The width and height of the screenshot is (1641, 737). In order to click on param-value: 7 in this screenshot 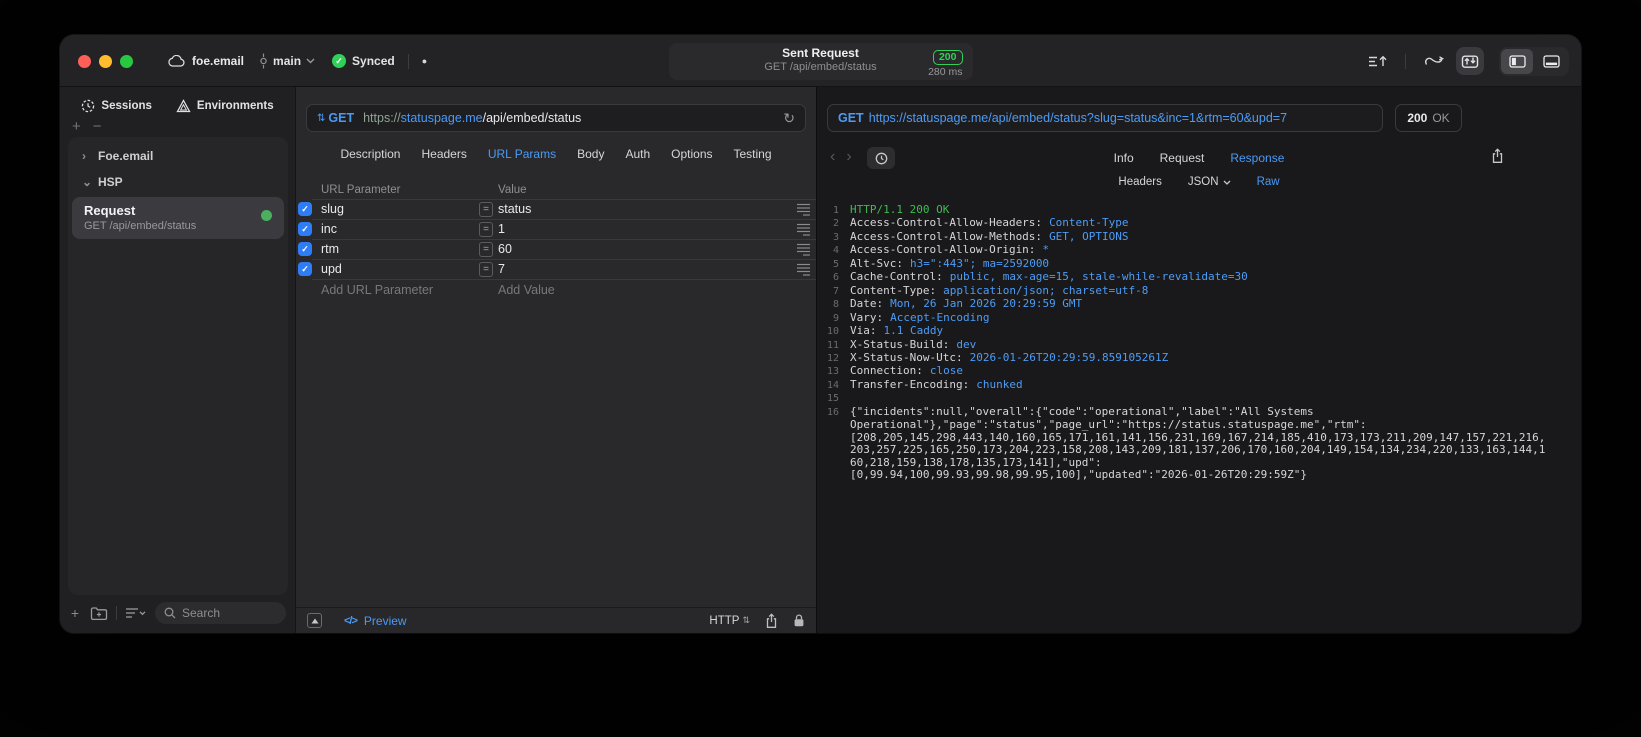, I will do `click(501, 269)`.